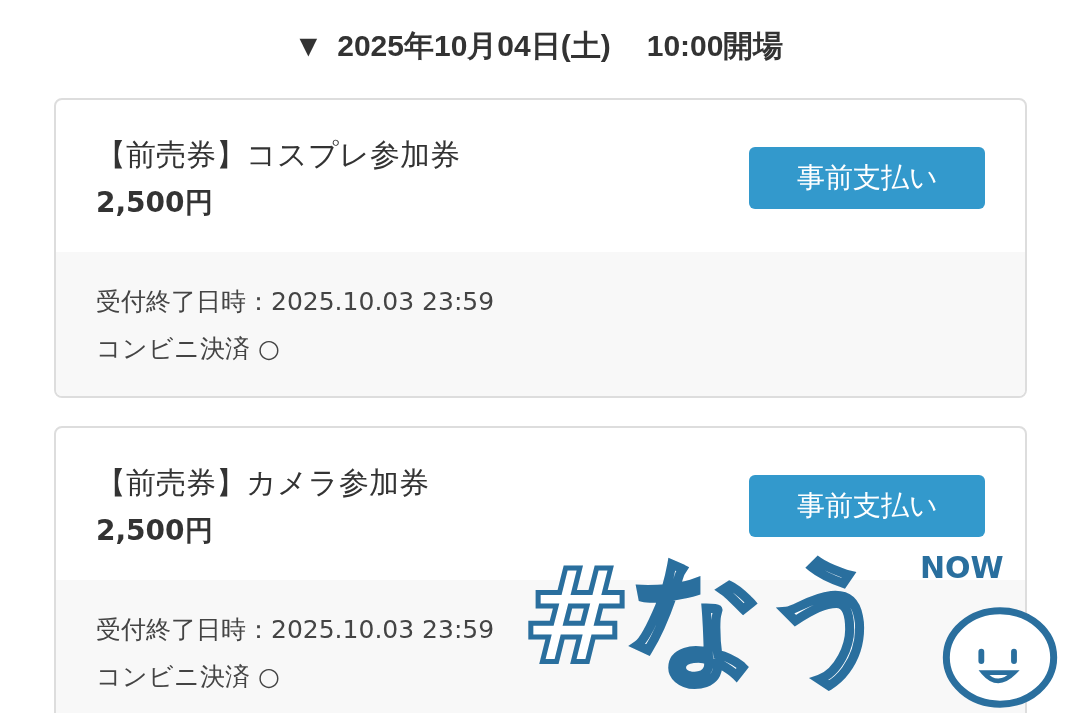 The height and width of the screenshot is (713, 1077). What do you see at coordinates (962, 567) in the screenshot?
I see `sticker-tag: NOW` at bounding box center [962, 567].